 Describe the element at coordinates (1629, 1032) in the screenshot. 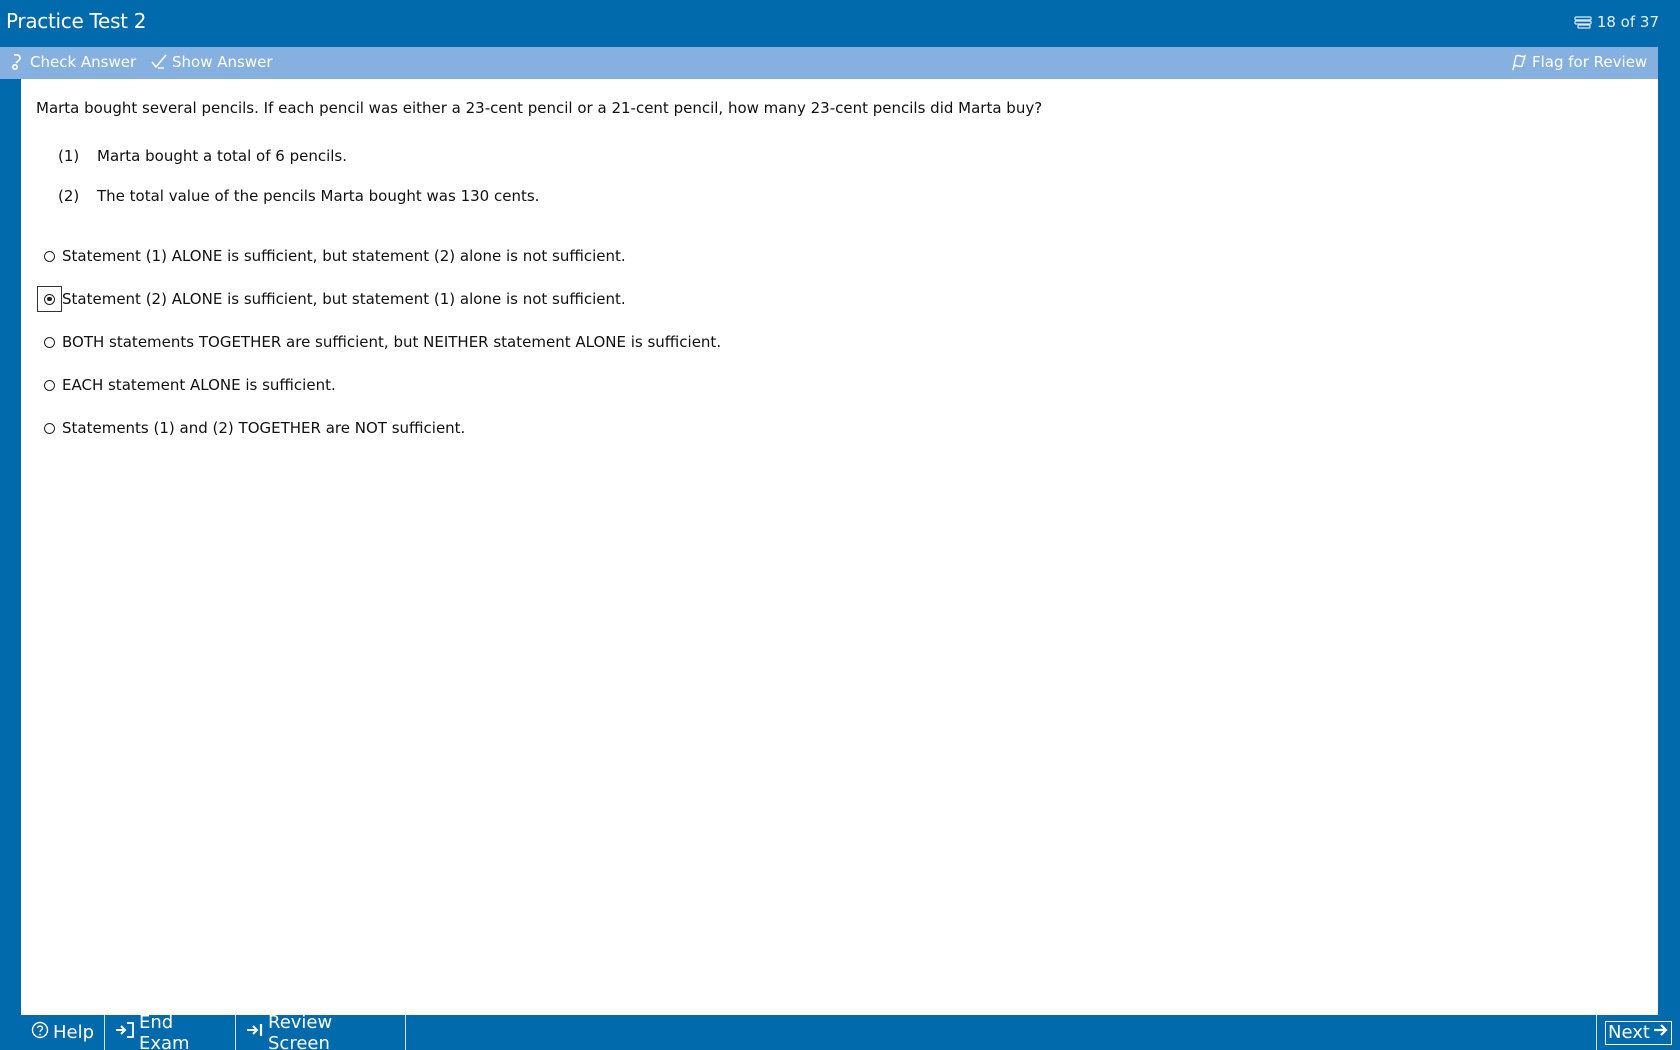

I see `next-label: Next` at that location.